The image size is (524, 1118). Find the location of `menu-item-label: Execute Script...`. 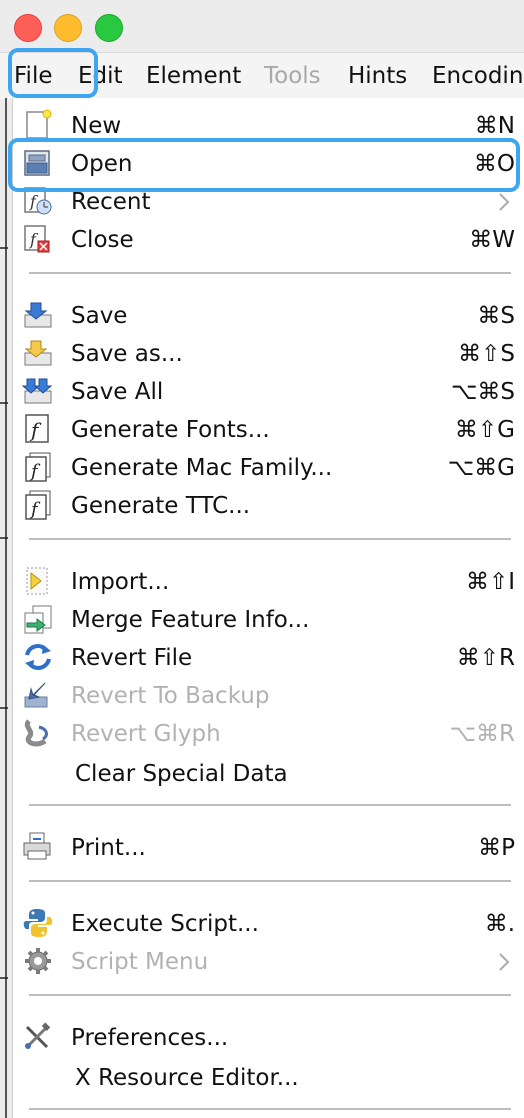

menu-item-label: Execute Script... is located at coordinates (165, 924).